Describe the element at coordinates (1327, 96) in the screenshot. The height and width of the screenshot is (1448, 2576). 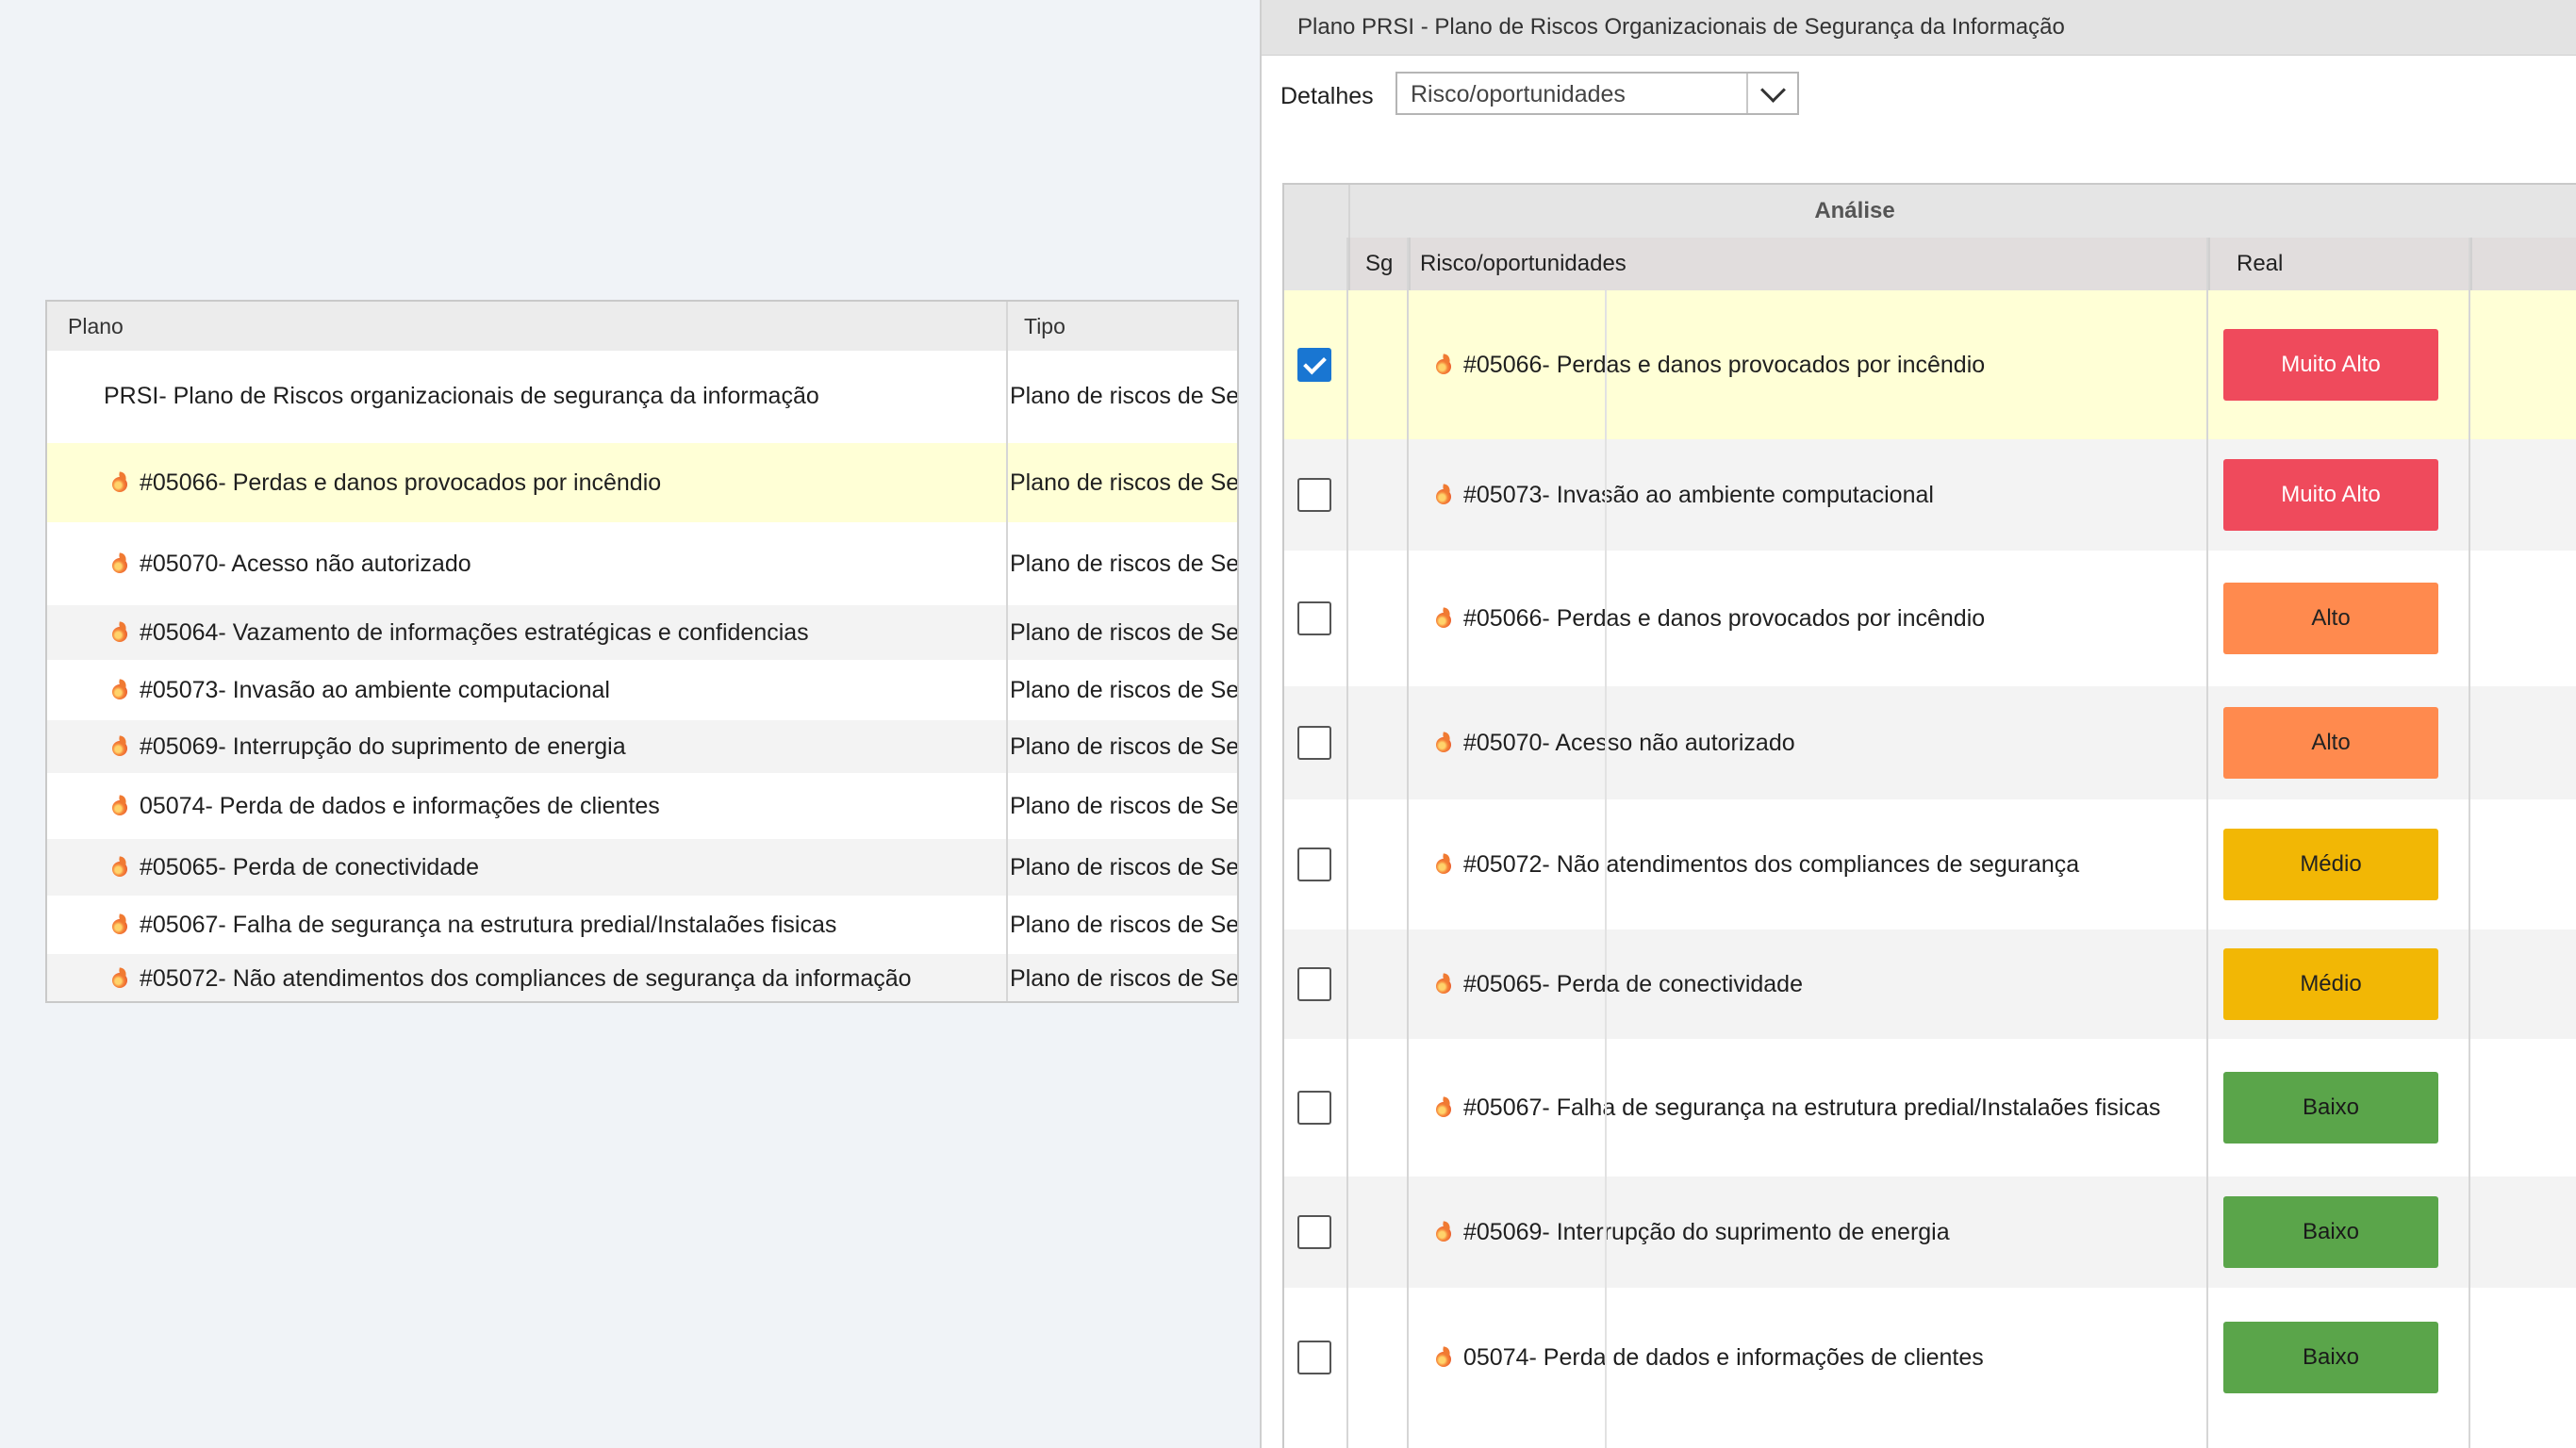
I see `detalhes-label: Detalhes` at that location.